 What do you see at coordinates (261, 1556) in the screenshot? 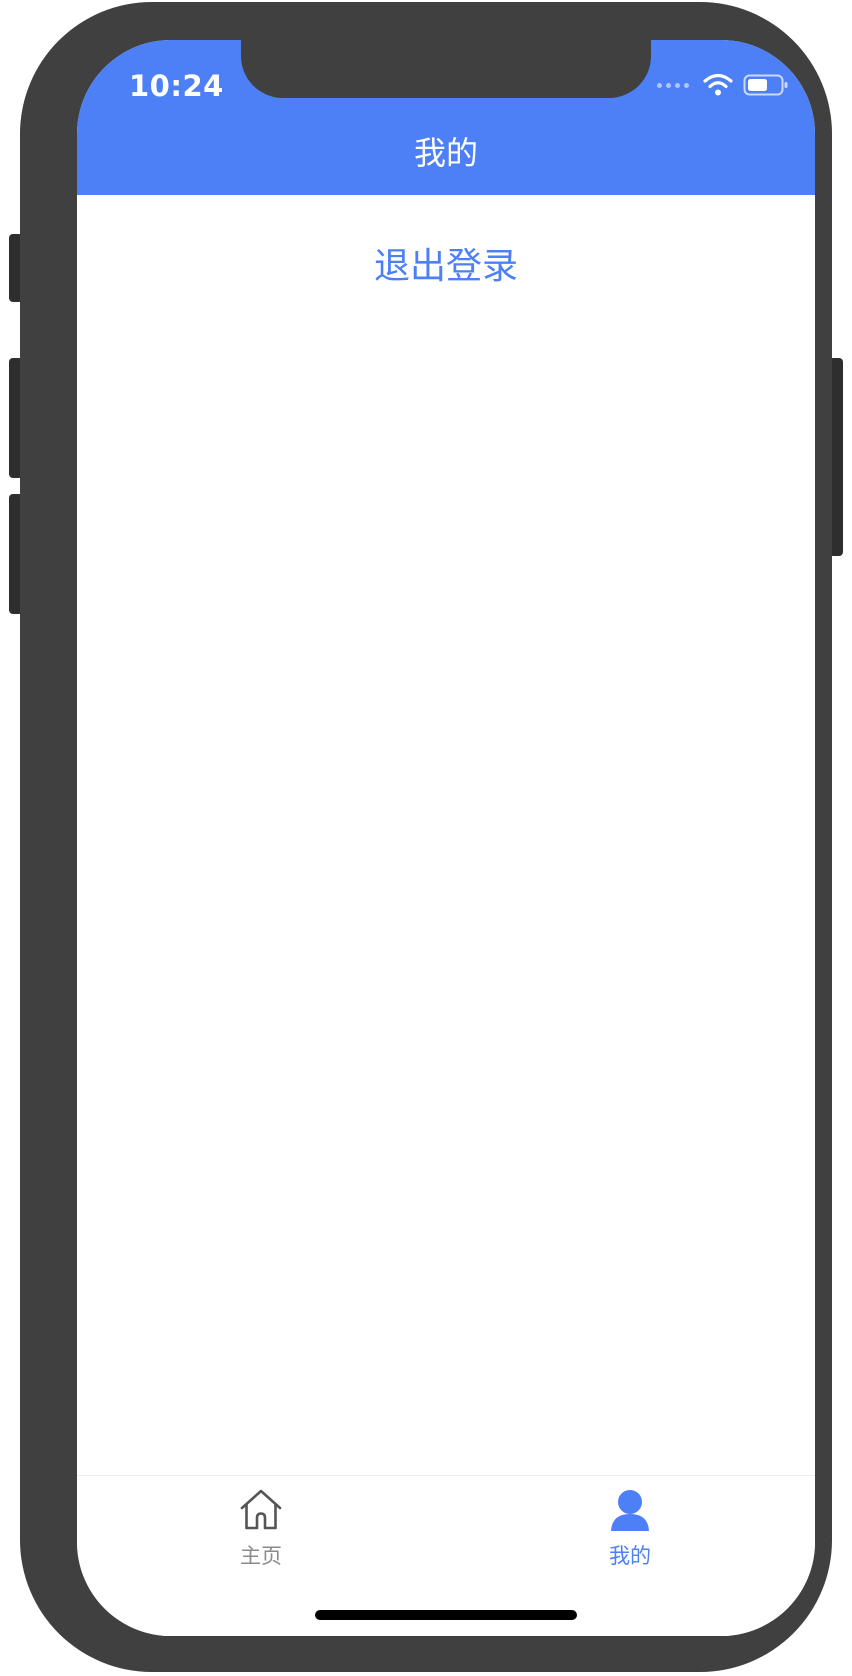
I see `tab-home-label: 主页` at bounding box center [261, 1556].